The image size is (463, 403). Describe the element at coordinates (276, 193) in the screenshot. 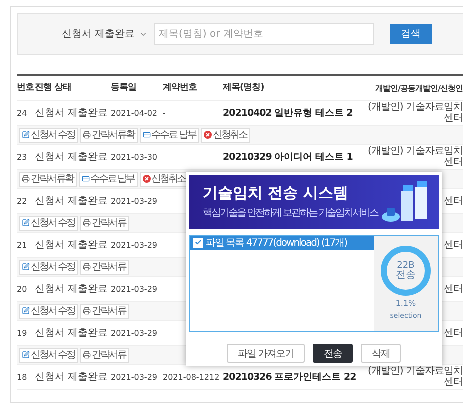

I see `banner-title: 기술임치 전송 시스템` at that location.